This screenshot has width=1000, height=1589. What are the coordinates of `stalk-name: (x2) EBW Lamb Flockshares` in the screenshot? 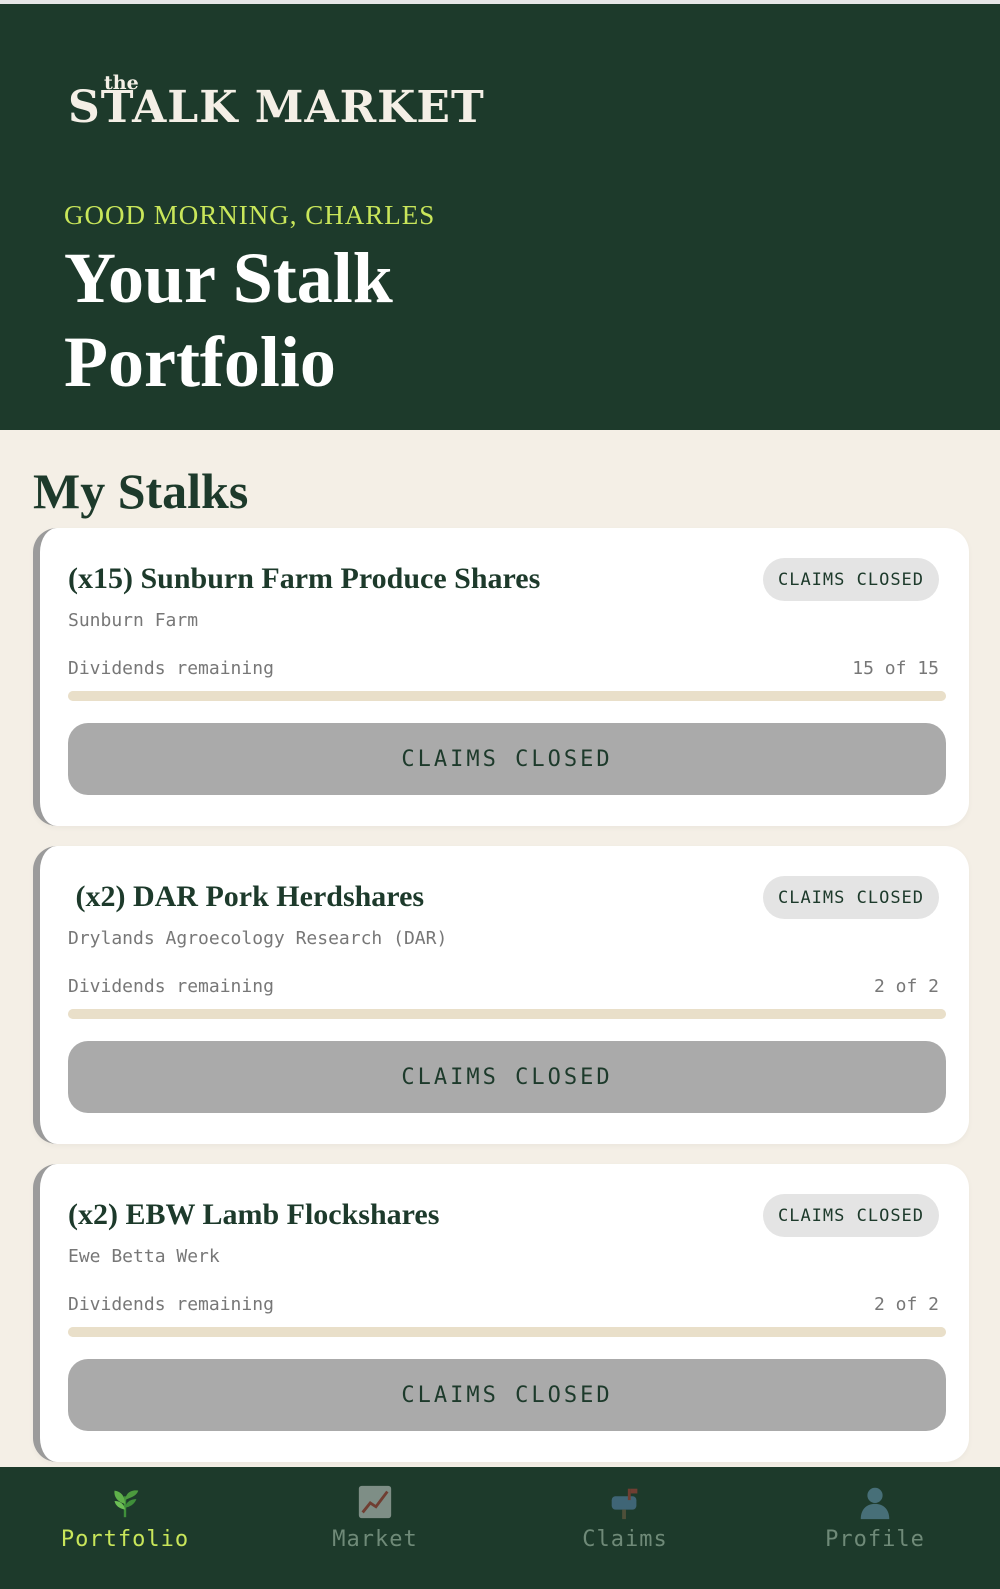 It's located at (254, 1214).